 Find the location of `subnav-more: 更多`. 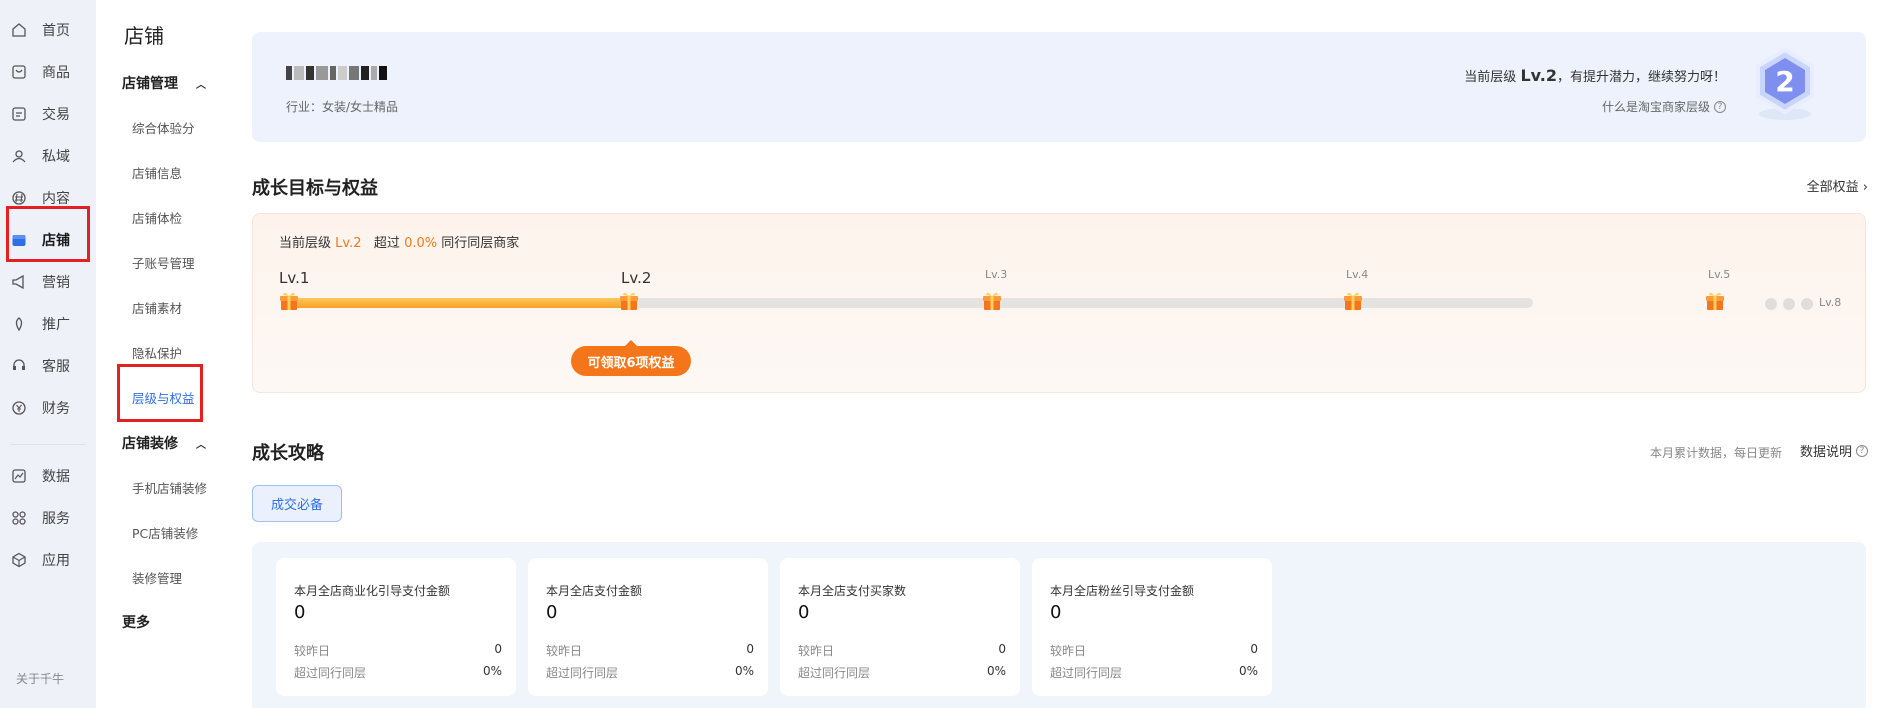

subnav-more: 更多 is located at coordinates (136, 622).